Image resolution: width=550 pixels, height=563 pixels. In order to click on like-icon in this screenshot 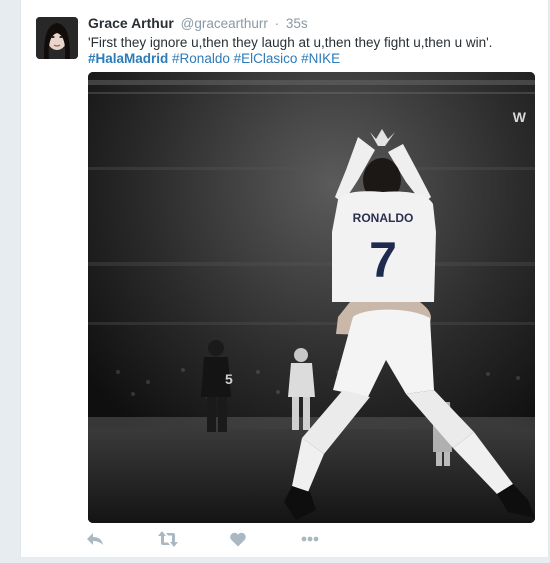, I will do `click(238, 539)`.